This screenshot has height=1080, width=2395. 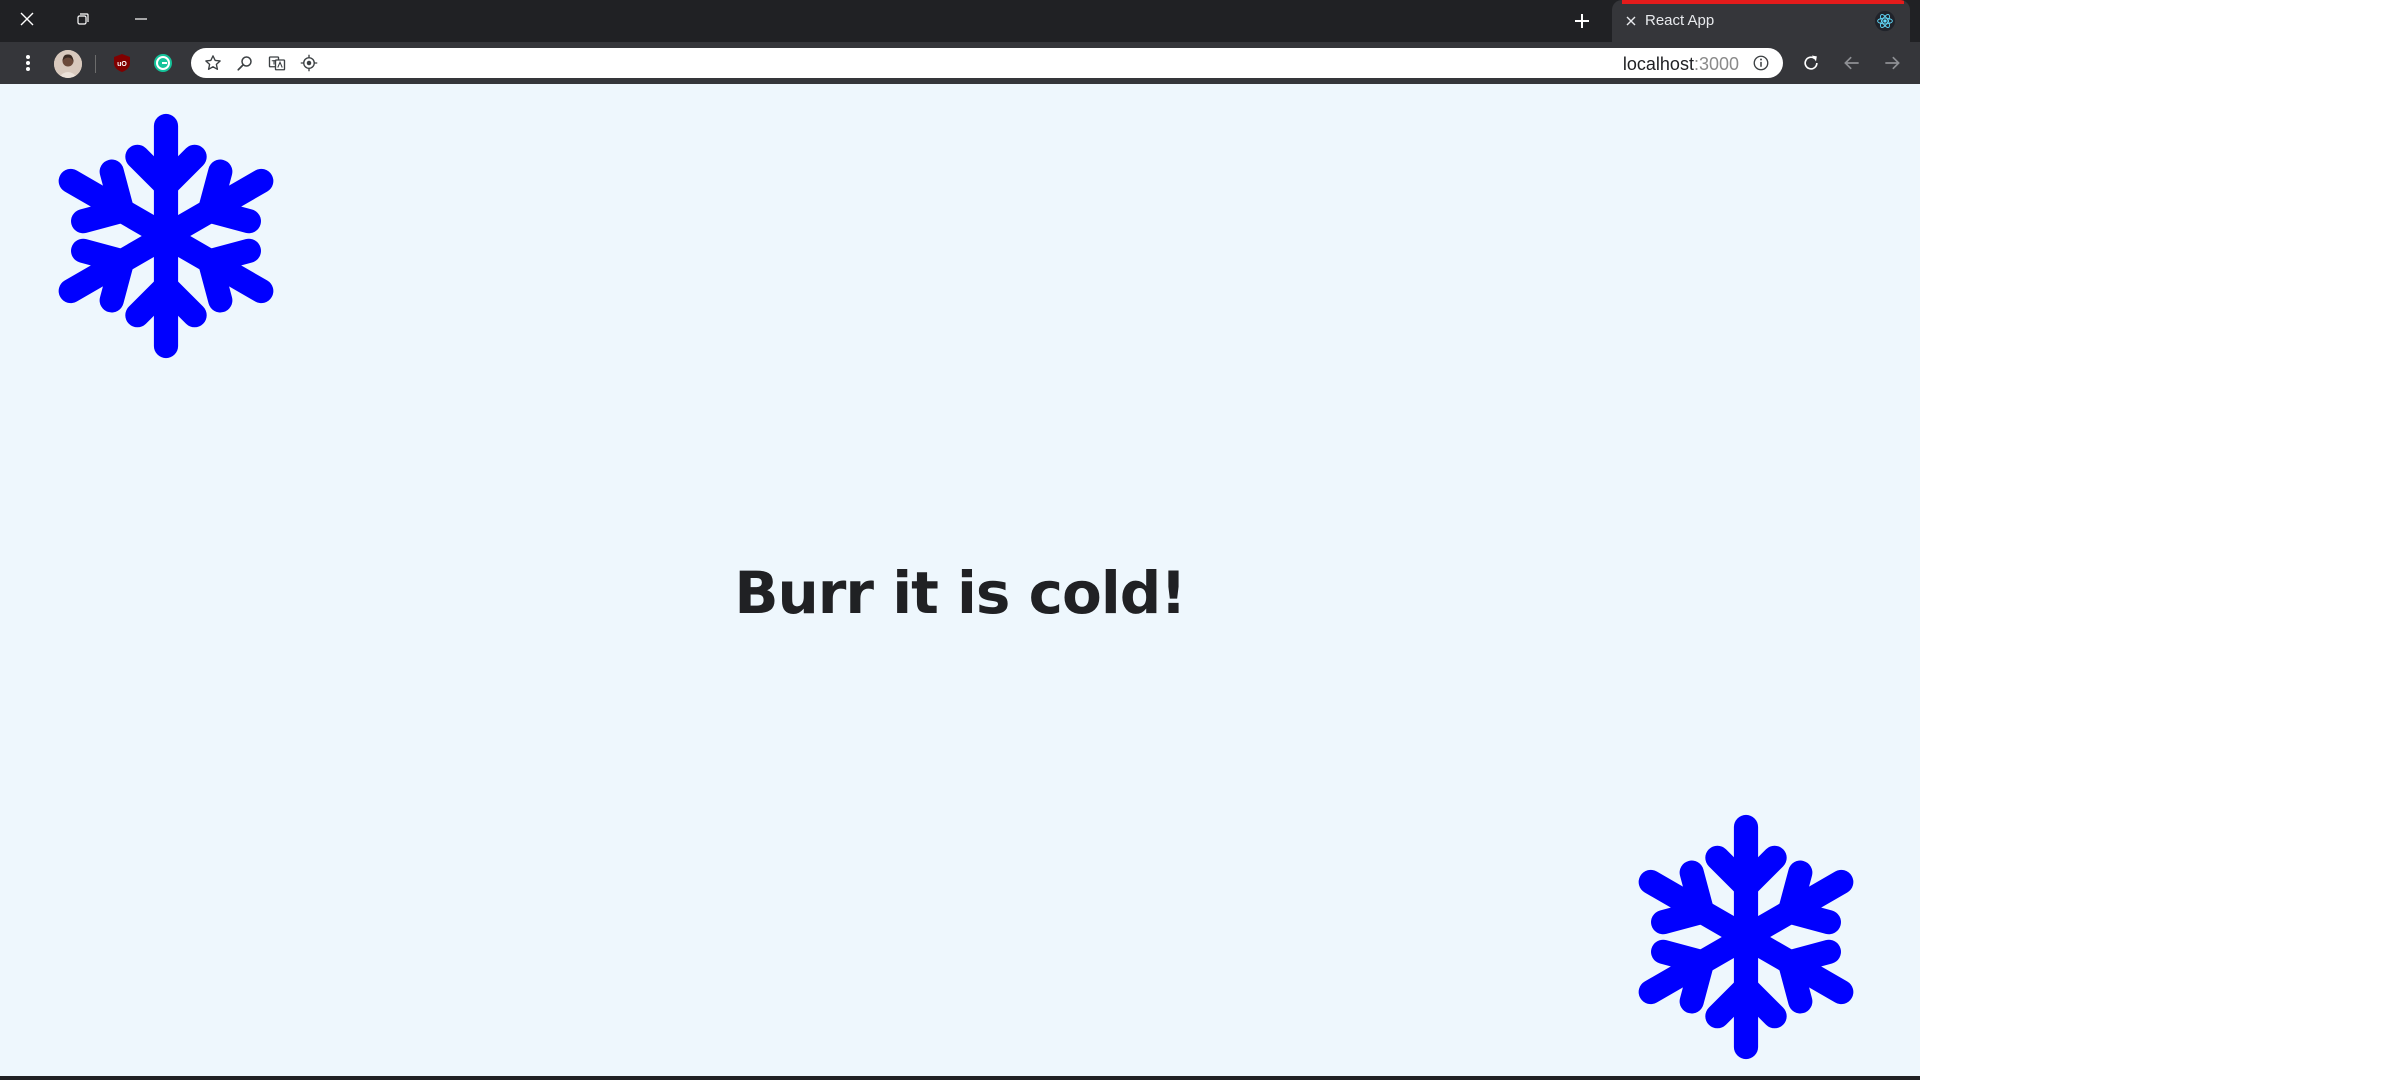 I want to click on restore-icon, so click(x=83, y=19).